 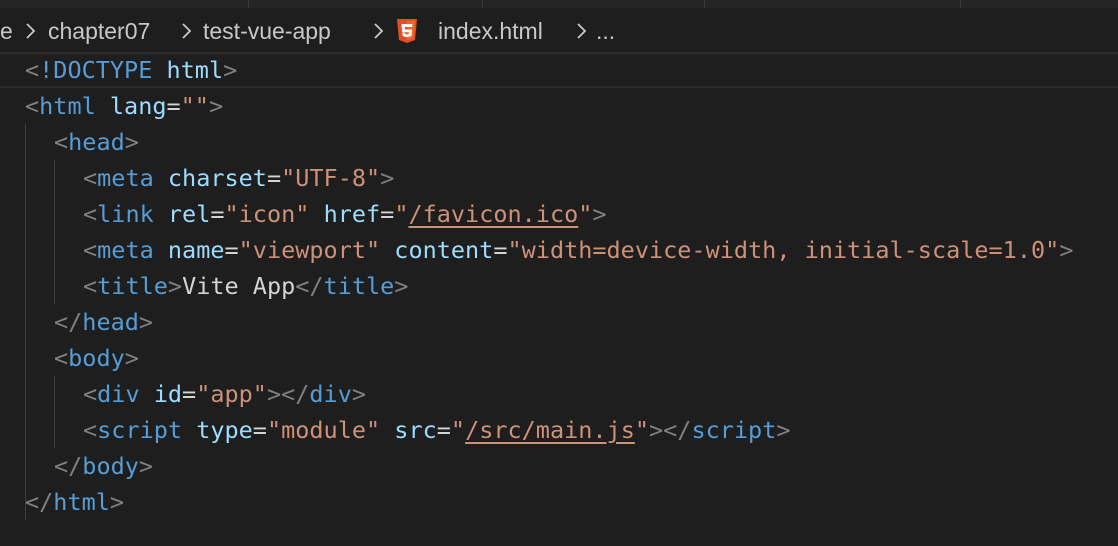 I want to click on code-line-3: <head>, so click(x=96, y=142).